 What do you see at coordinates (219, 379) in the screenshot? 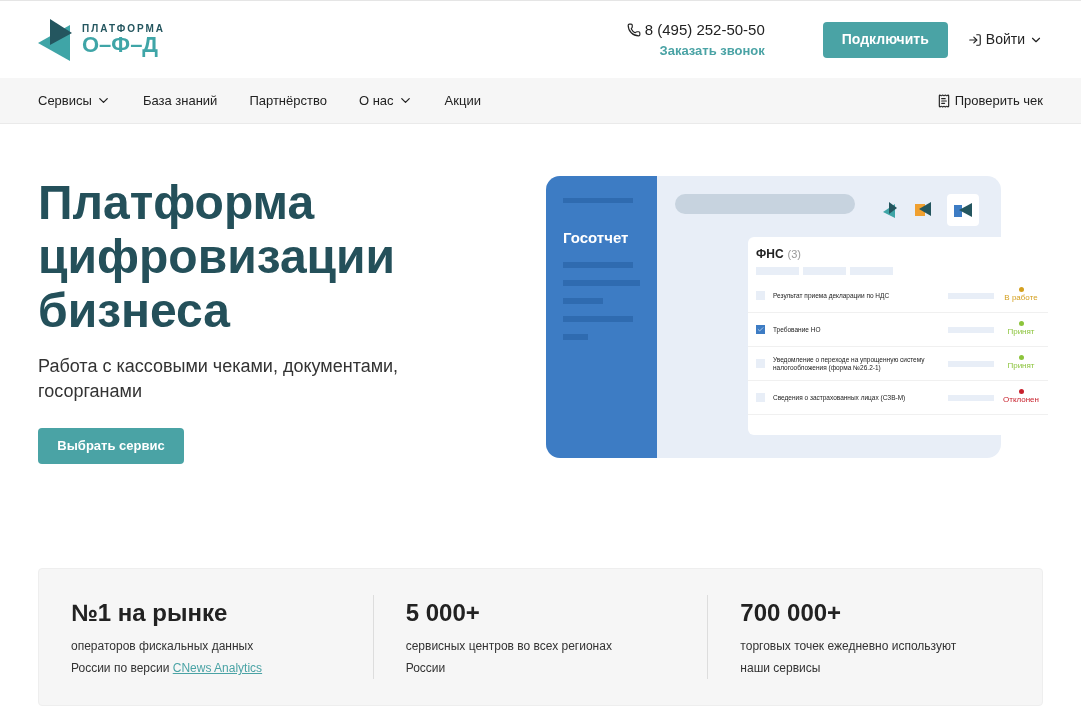
I see `hero-subtitle: Работа с кассовыми чеками, документами, госорганами` at bounding box center [219, 379].